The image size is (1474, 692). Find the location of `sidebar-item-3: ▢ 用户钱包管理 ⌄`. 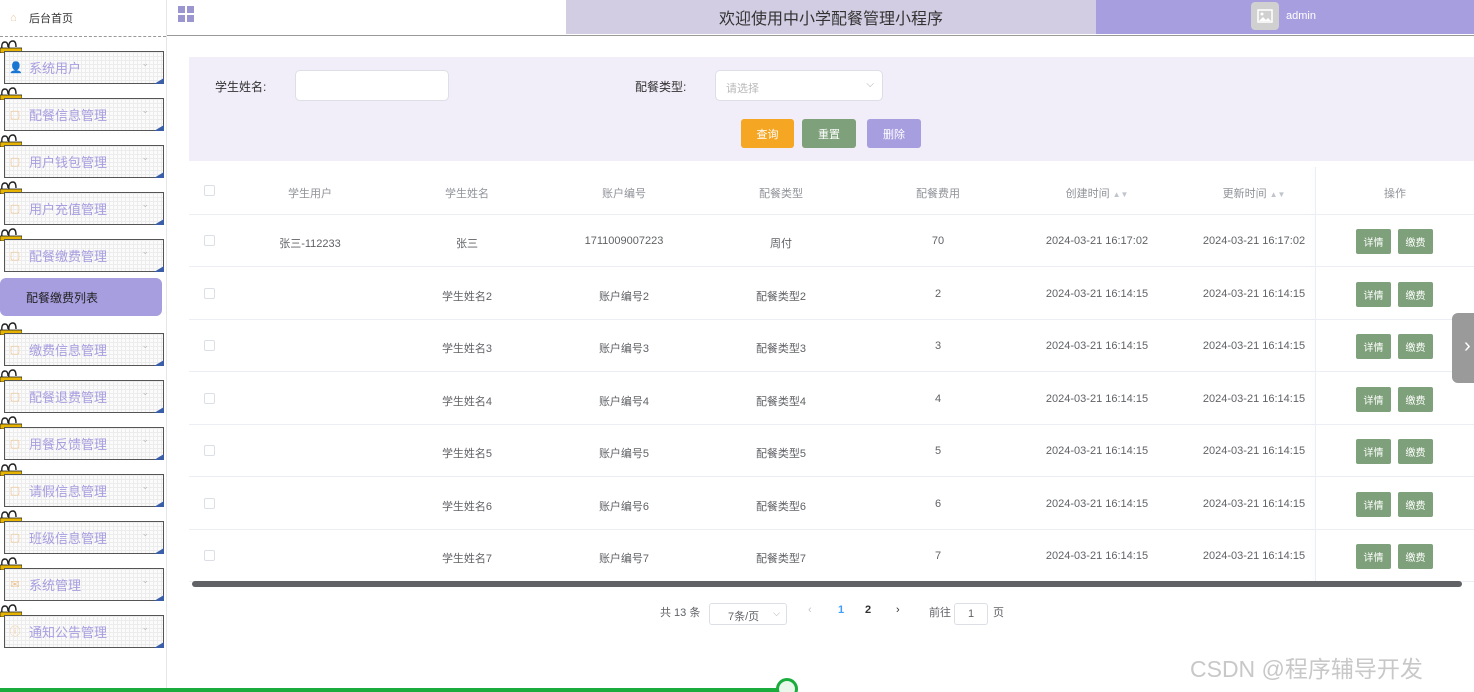

sidebar-item-3: ▢ 用户钱包管理 ⌄ is located at coordinates (83, 156).